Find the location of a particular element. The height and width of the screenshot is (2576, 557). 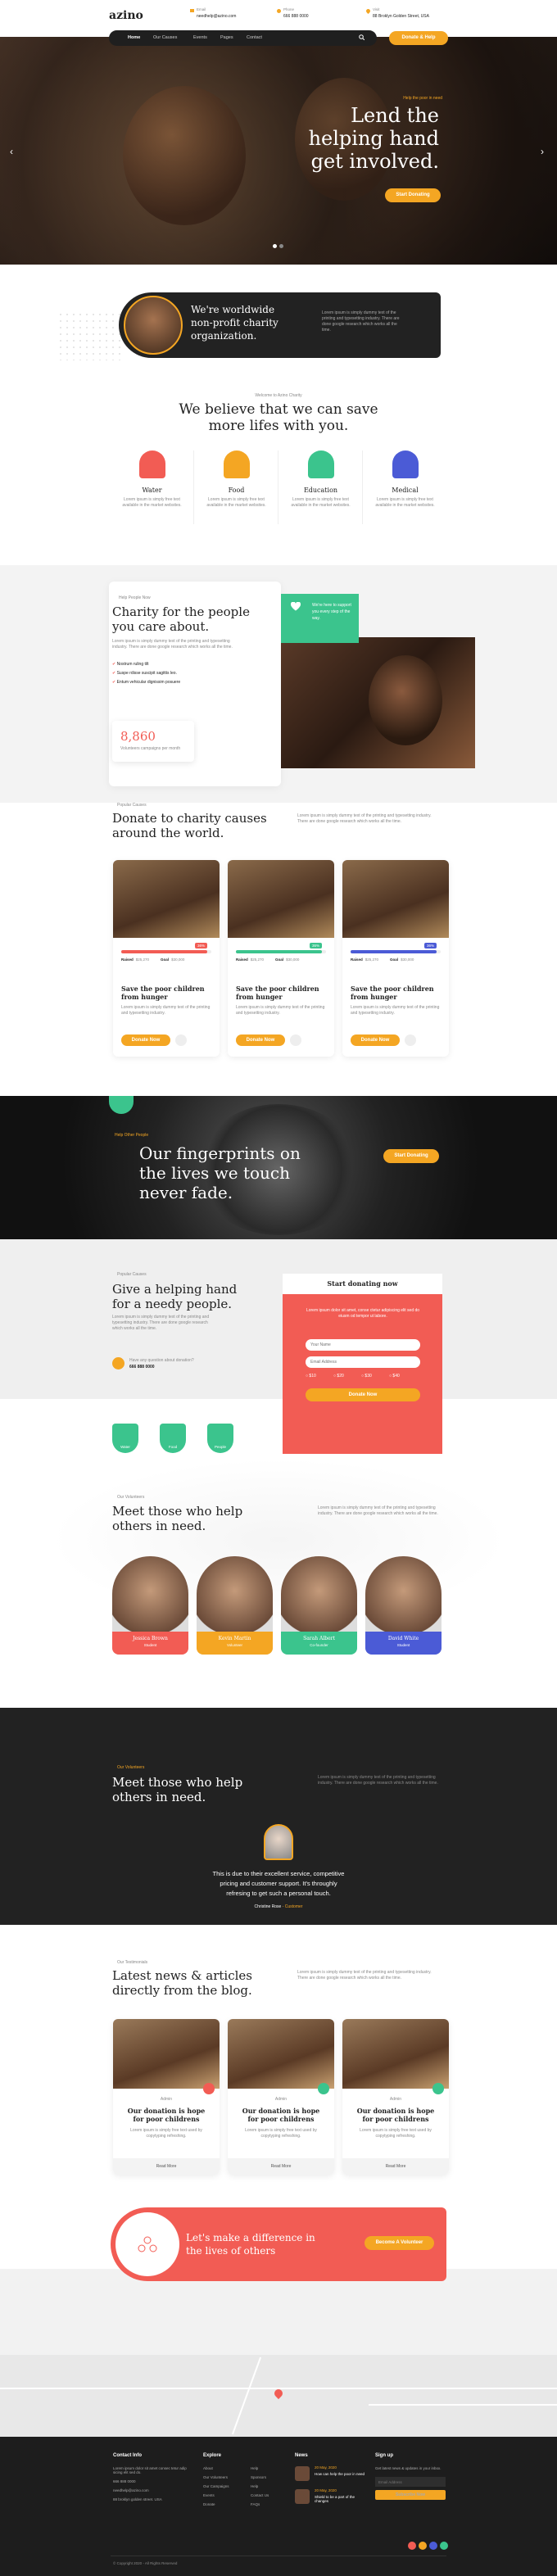

volunteer-name: Sarah Albert is located at coordinates (319, 1638).